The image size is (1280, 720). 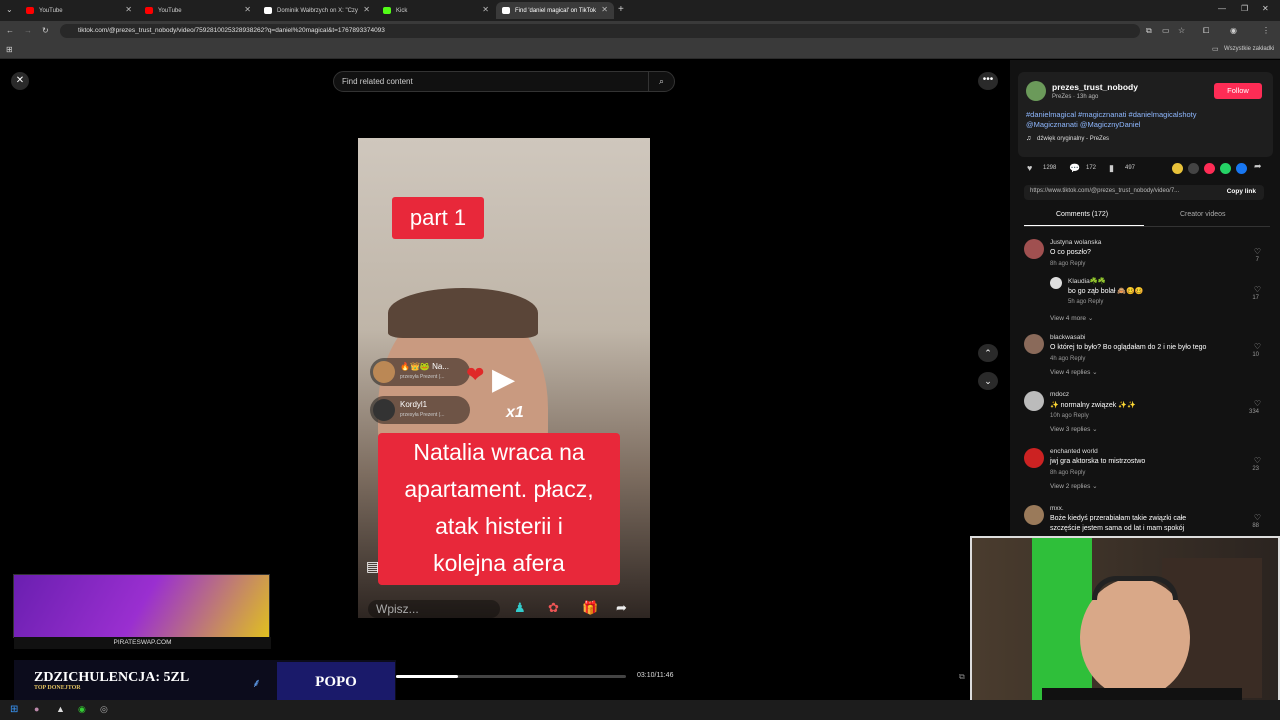 What do you see at coordinates (1057, 508) in the screenshot?
I see `commenter-name: mxx.` at bounding box center [1057, 508].